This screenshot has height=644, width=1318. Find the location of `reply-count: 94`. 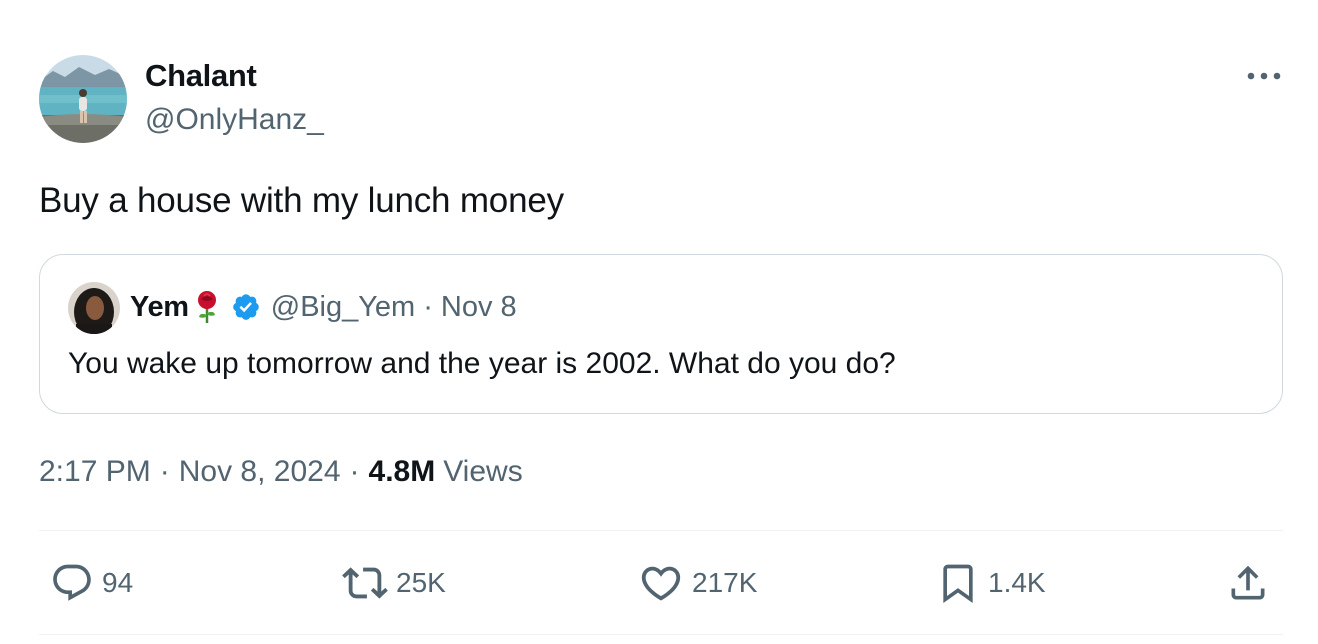

reply-count: 94 is located at coordinates (118, 582).